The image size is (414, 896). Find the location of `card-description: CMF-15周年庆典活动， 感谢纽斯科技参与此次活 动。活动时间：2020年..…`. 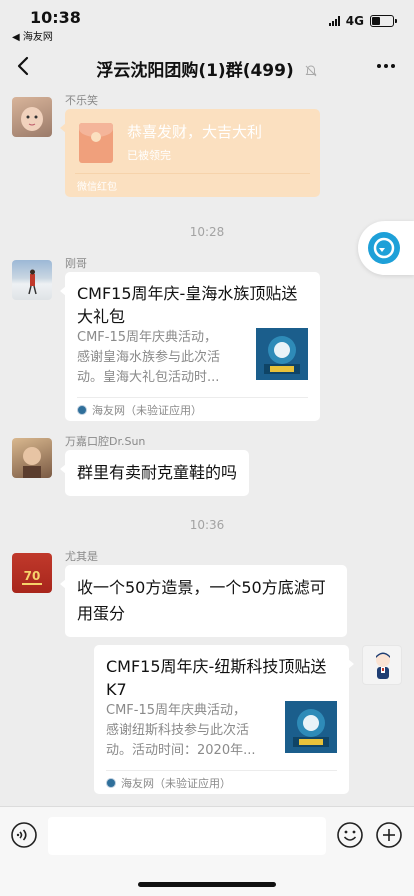

card-description: CMF-15周年庆典活动， 感谢纽斯科技参与此次活 动。活动时间：2020年..… is located at coordinates (181, 730).